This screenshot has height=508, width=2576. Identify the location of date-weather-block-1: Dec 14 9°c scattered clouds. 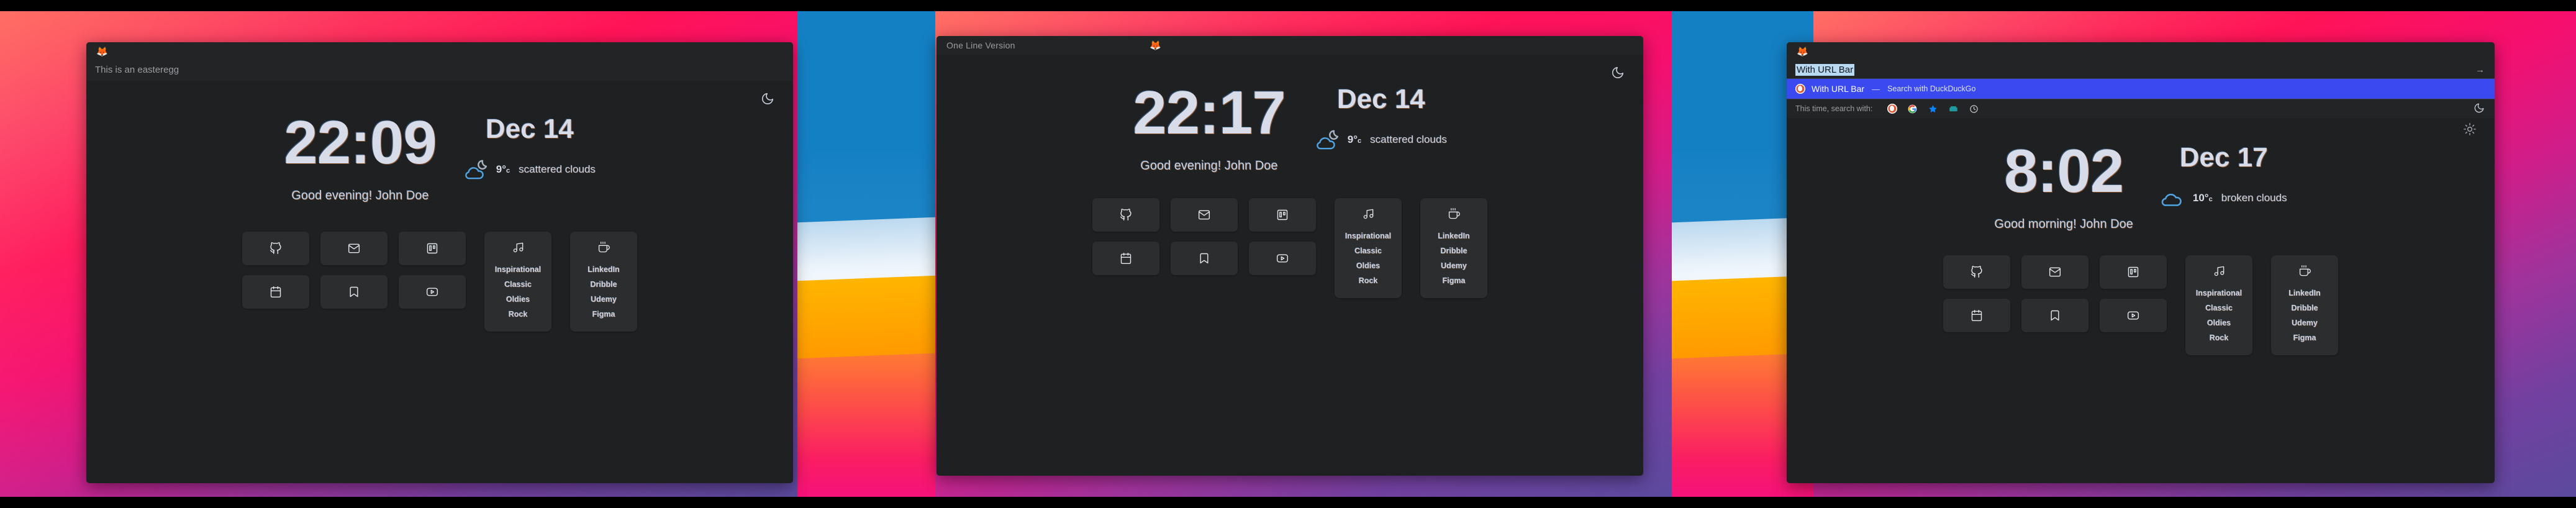
(530, 147).